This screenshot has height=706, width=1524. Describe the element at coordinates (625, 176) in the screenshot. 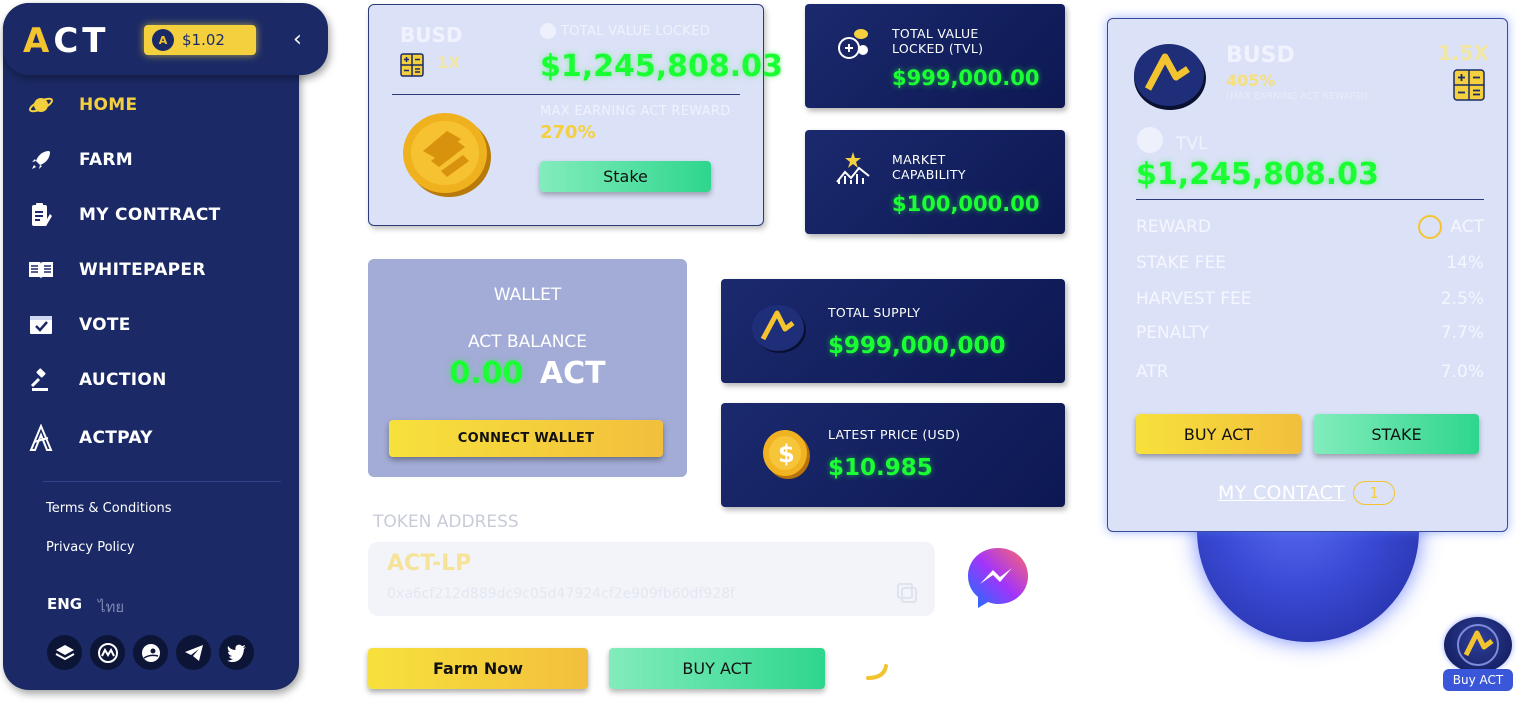

I see `stake-button: Stake` at that location.